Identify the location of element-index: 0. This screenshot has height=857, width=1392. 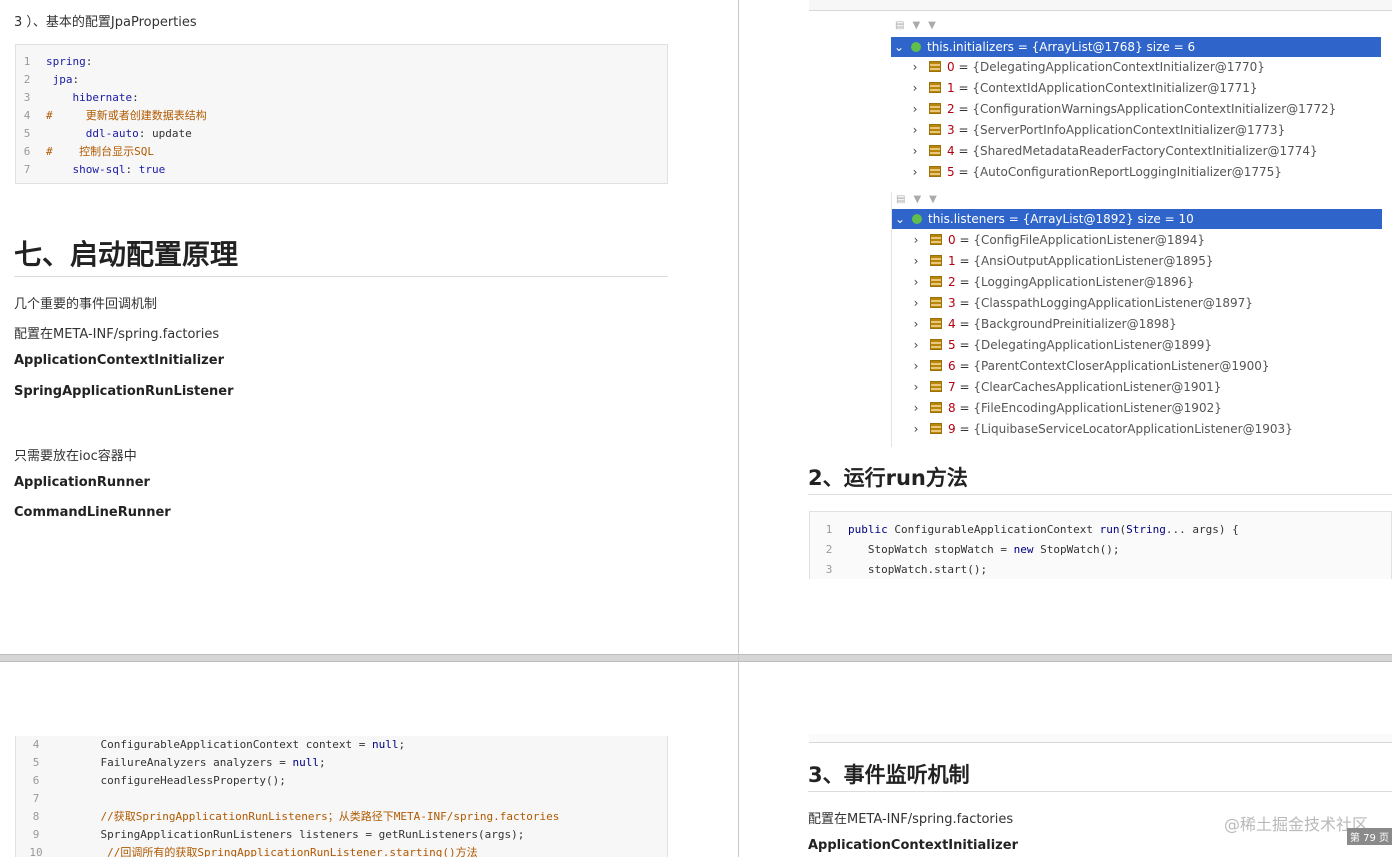
(952, 240).